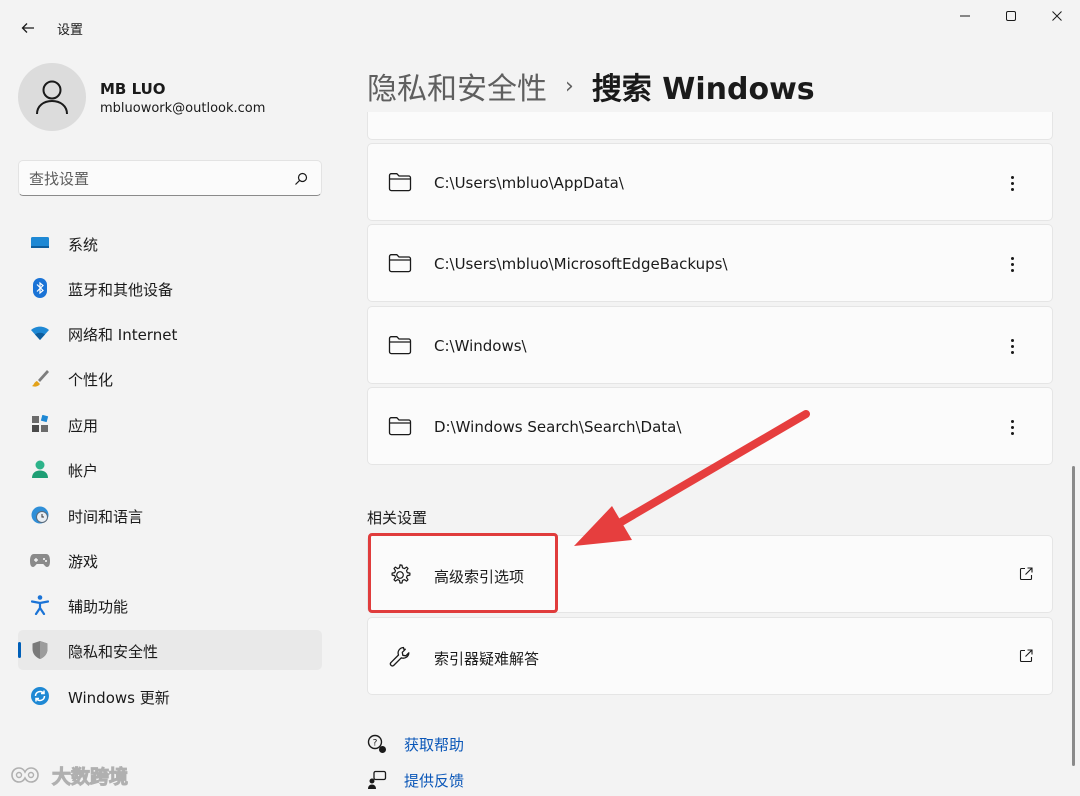 This screenshot has height=796, width=1080. What do you see at coordinates (487, 659) in the screenshot?
I see `link-label: 索引器疑难解答` at bounding box center [487, 659].